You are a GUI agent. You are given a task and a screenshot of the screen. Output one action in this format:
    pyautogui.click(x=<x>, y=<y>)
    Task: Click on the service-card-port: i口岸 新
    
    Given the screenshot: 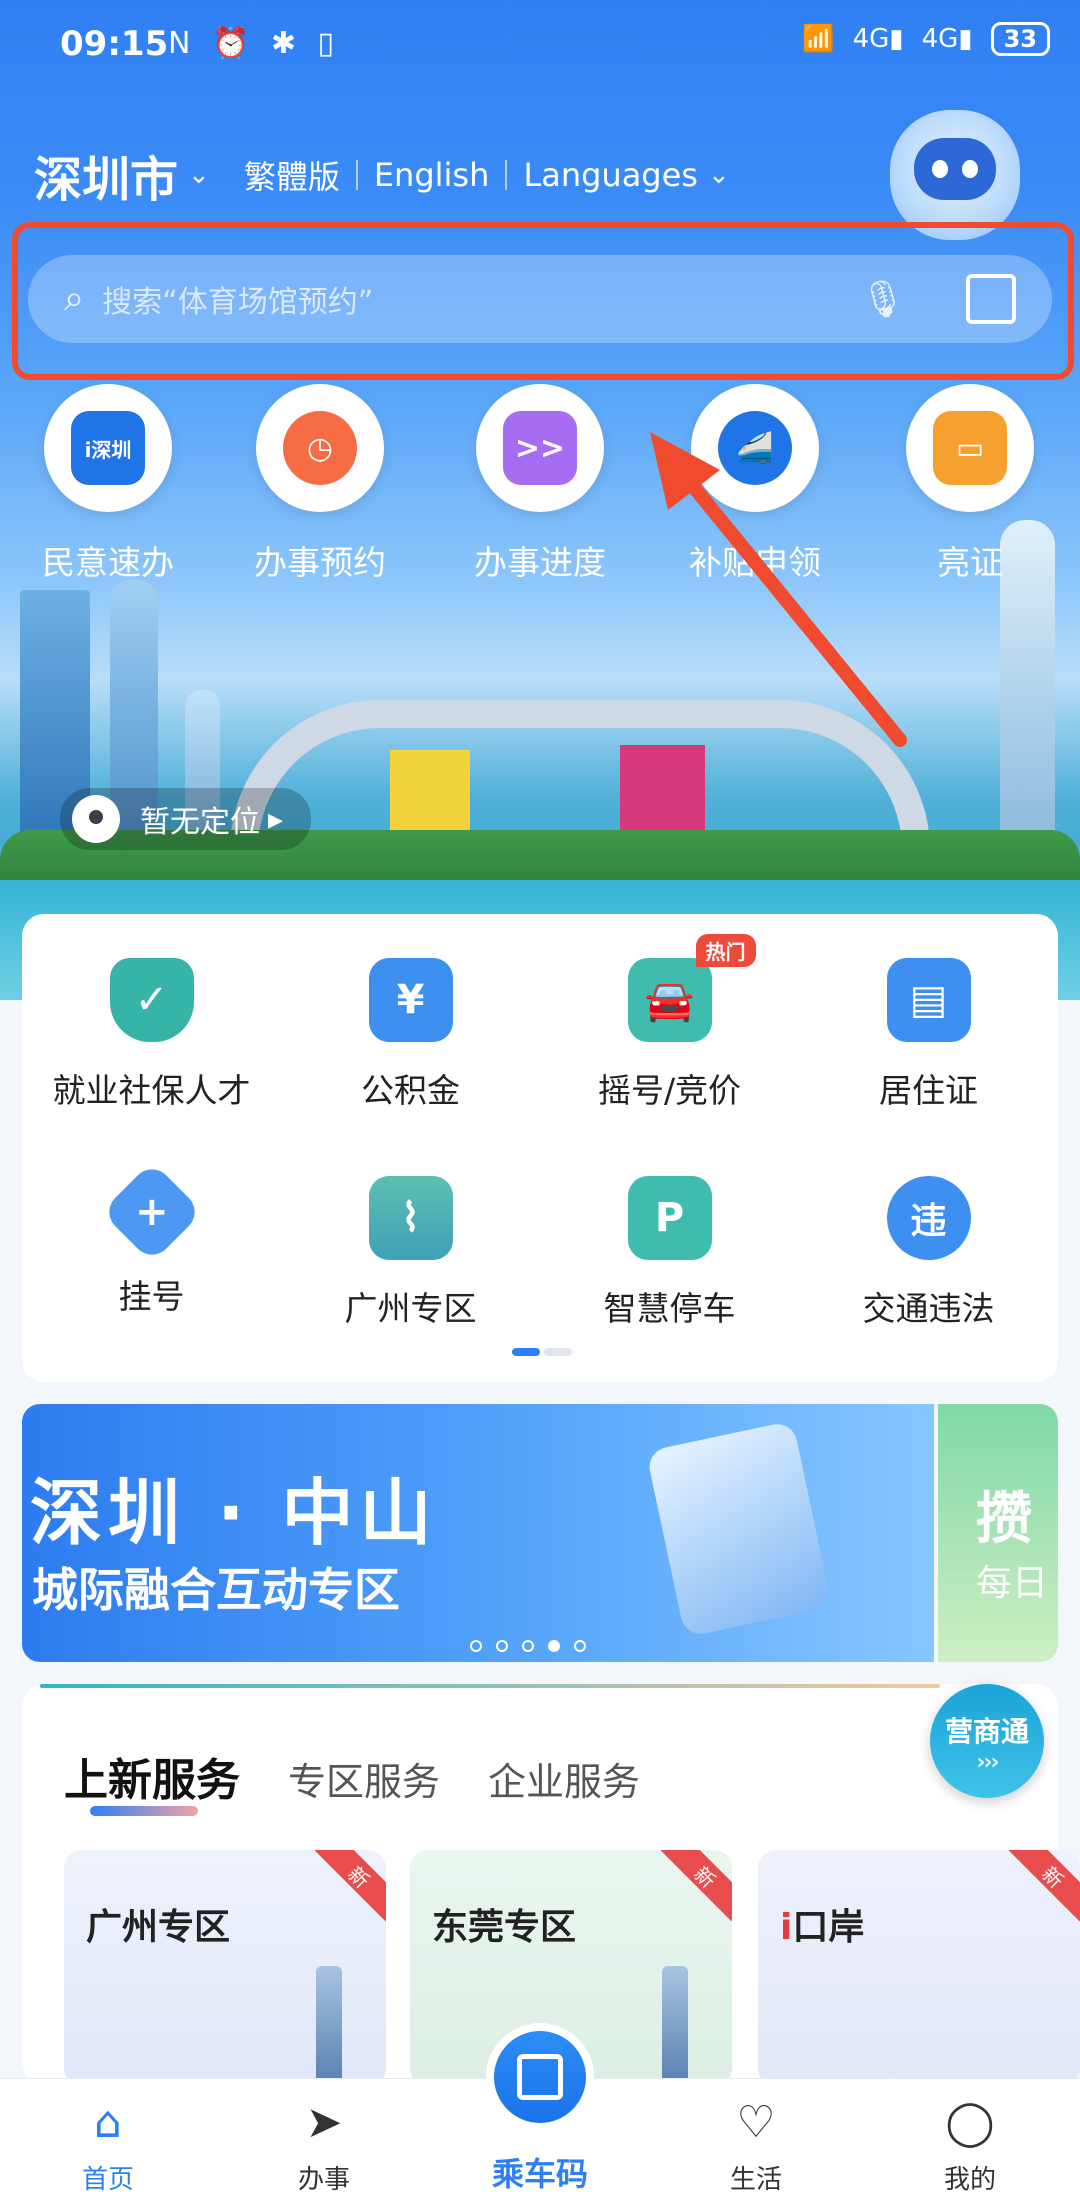 What is the action you would take?
    pyautogui.click(x=919, y=1968)
    